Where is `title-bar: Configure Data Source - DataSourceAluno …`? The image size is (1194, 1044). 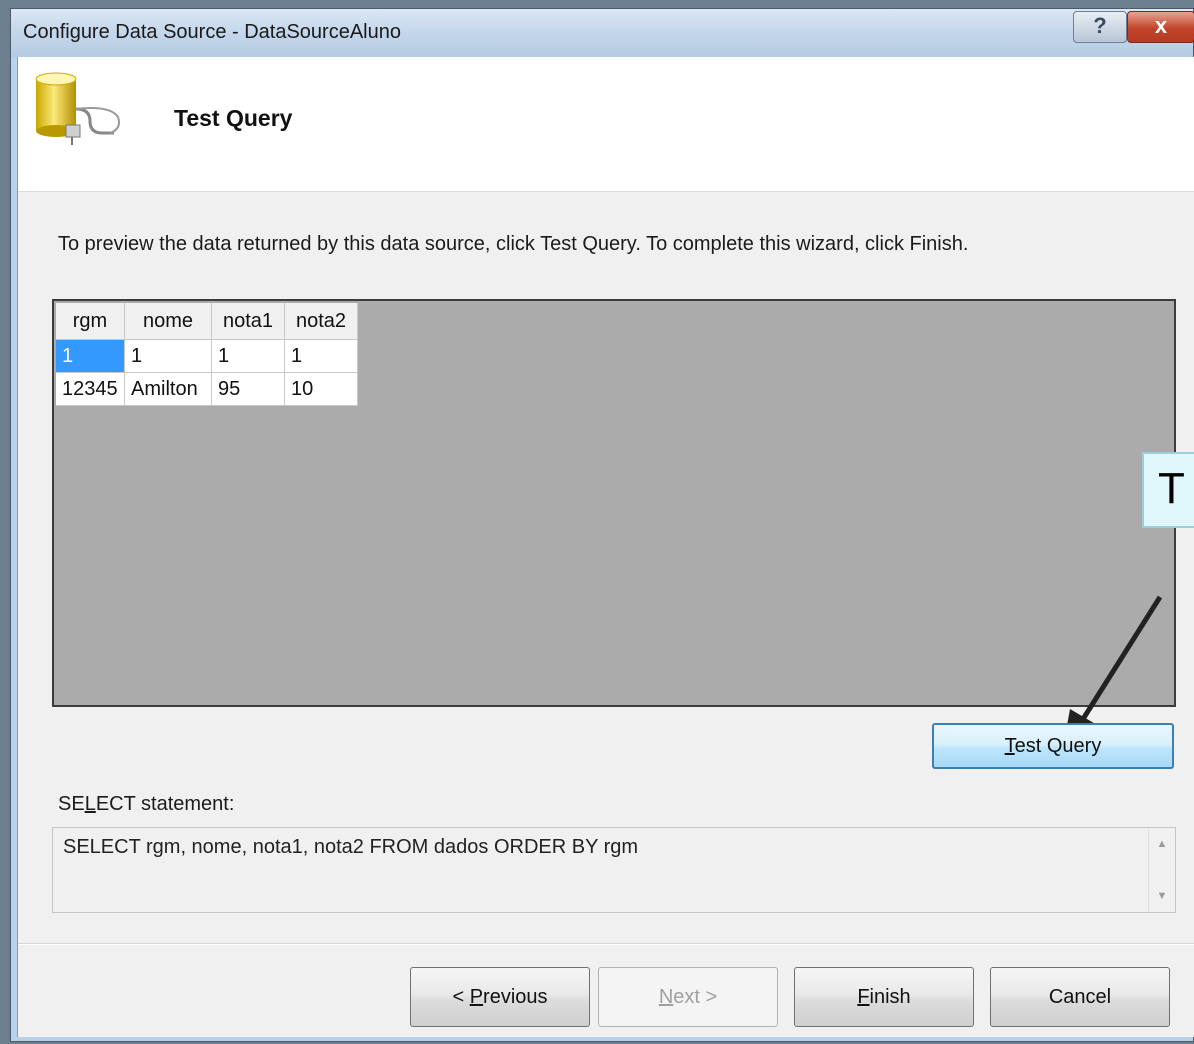 title-bar: Configure Data Source - DataSourceAluno … is located at coordinates (602, 33).